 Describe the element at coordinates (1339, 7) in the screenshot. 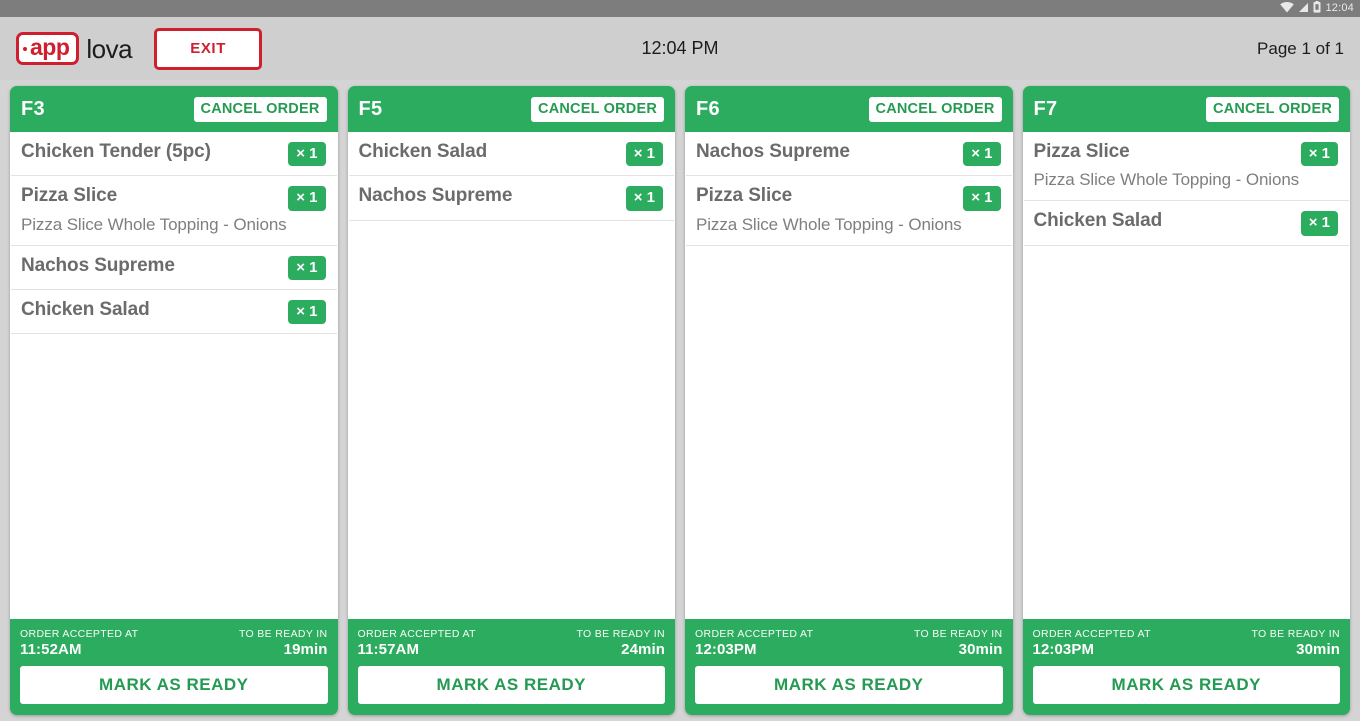

I see `status-bar-clock: 12:04` at that location.